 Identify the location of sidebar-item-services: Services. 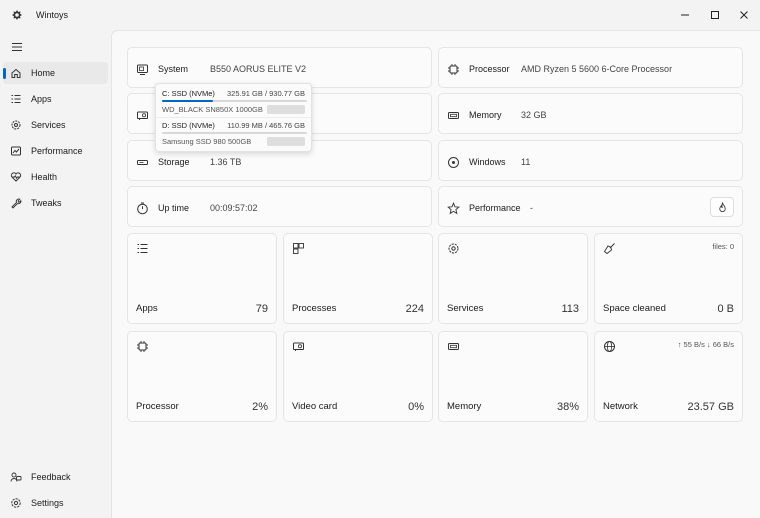
(55, 125).